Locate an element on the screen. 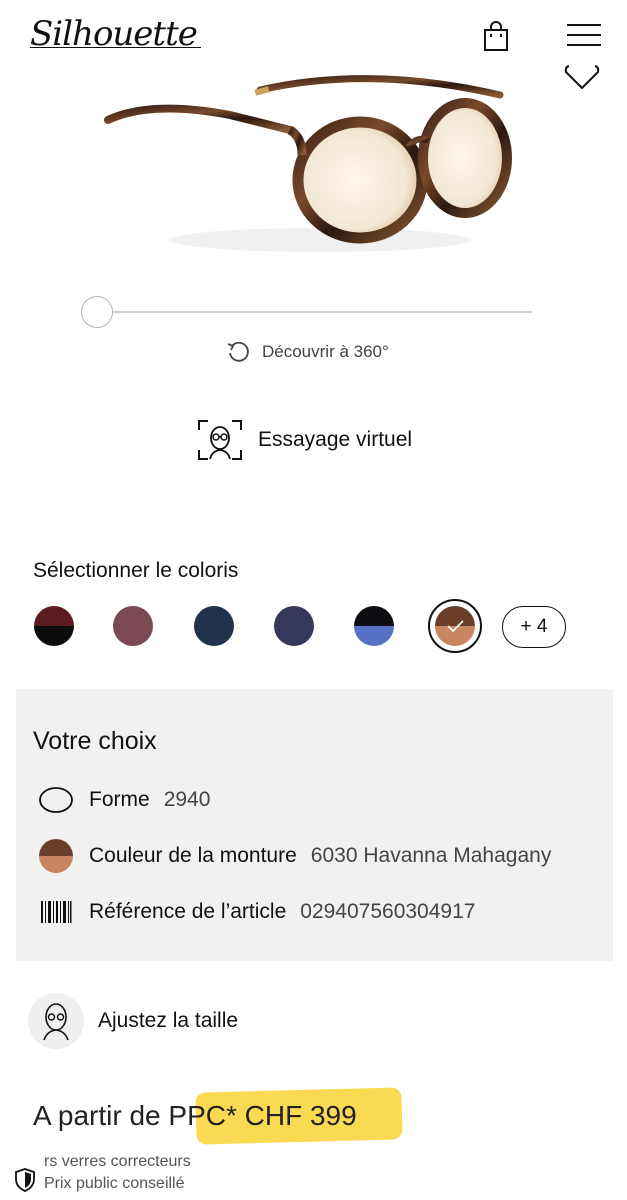 The height and width of the screenshot is (1200, 627). adjust-size-button: Ajustez la taille is located at coordinates (133, 1021).